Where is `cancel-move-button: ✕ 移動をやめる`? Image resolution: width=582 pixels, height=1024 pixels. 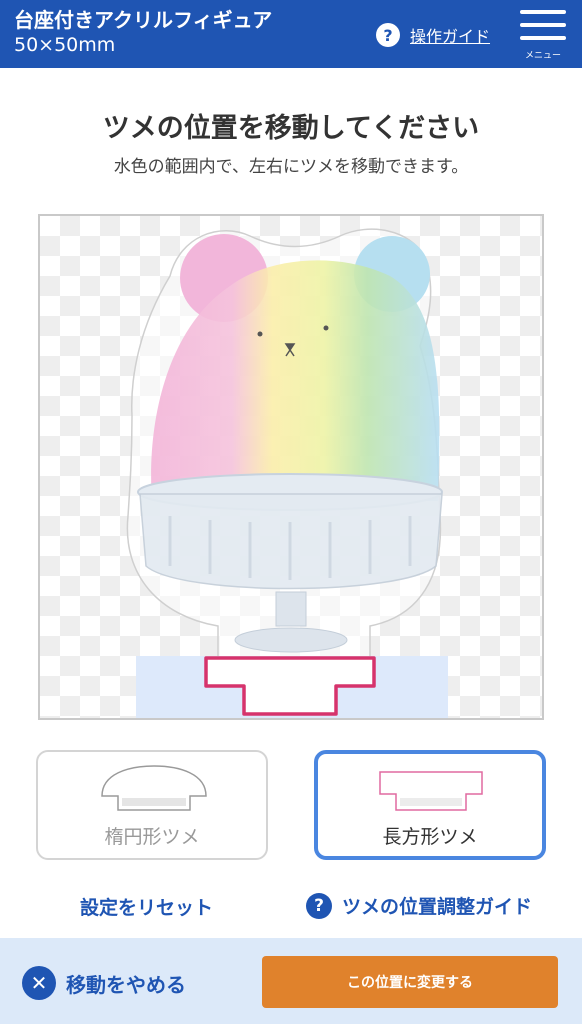
cancel-move-button: ✕ 移動をやめる is located at coordinates (104, 983).